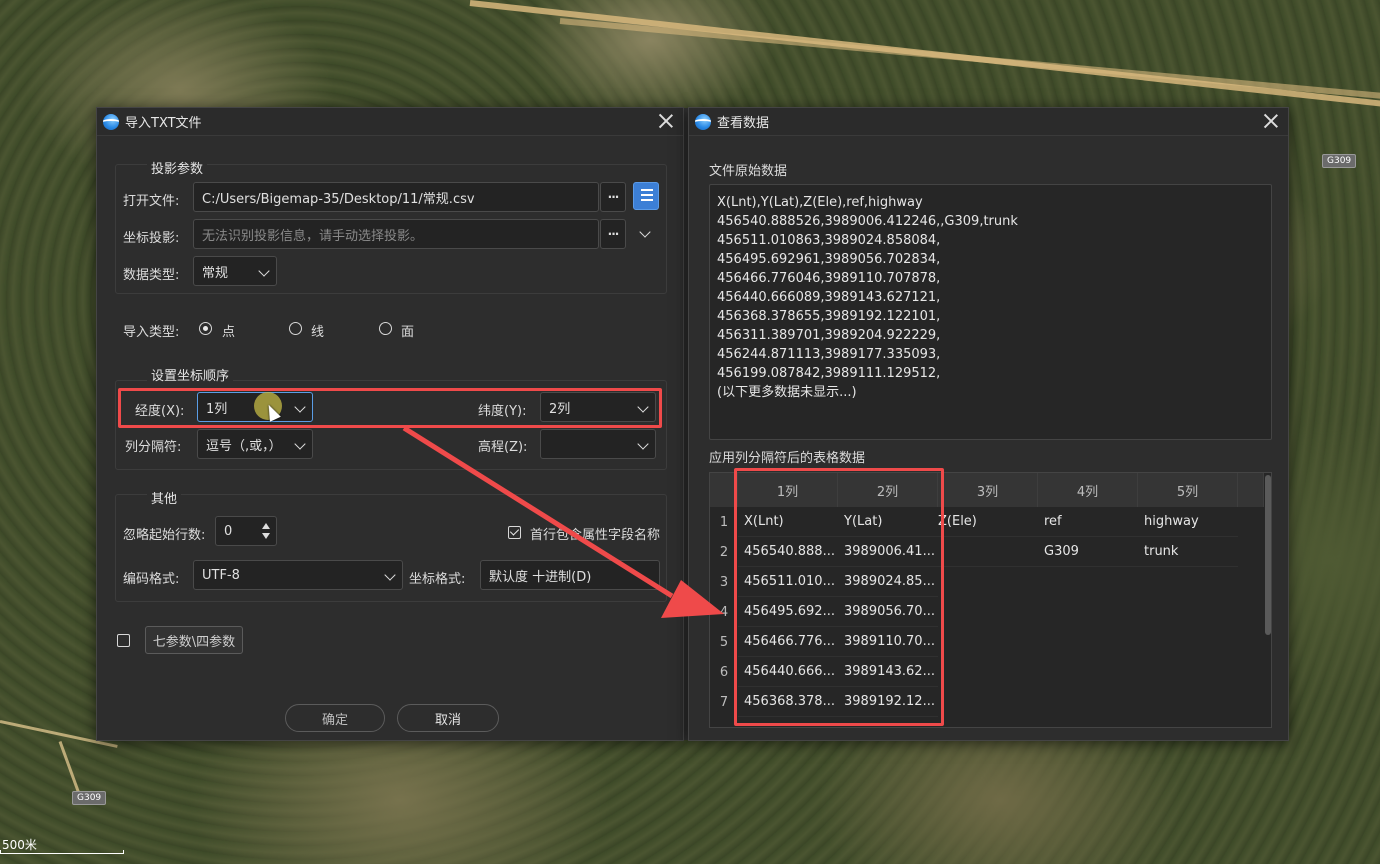 The height and width of the screenshot is (864, 1380). What do you see at coordinates (646, 196) in the screenshot?
I see `file-list-icon` at bounding box center [646, 196].